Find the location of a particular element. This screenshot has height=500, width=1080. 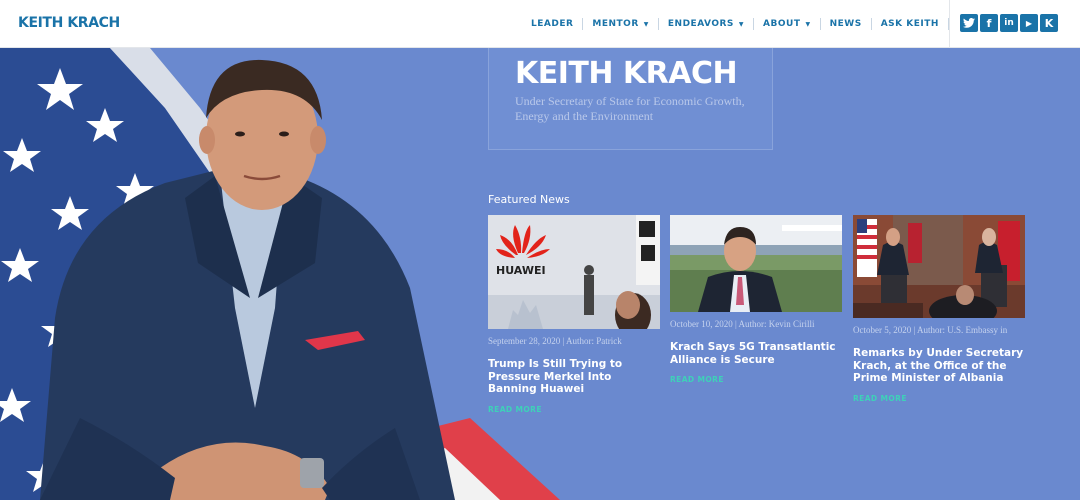

facebook-icon: f is located at coordinates (989, 23).